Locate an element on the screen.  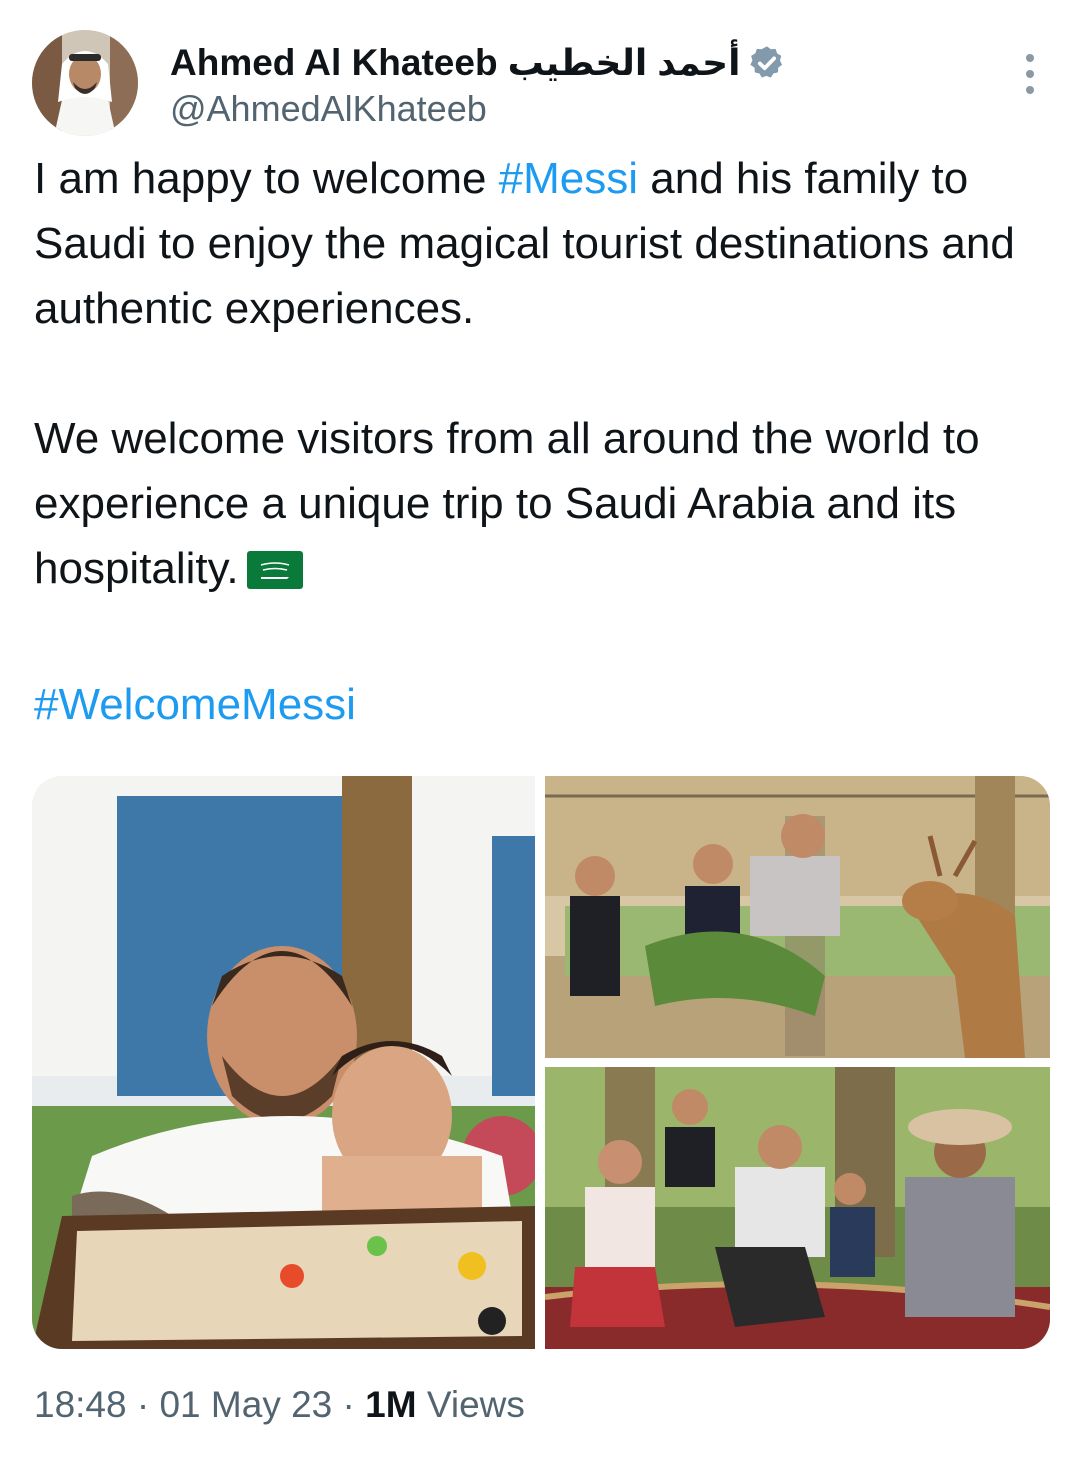
views-label: Views is located at coordinates (470, 1404).